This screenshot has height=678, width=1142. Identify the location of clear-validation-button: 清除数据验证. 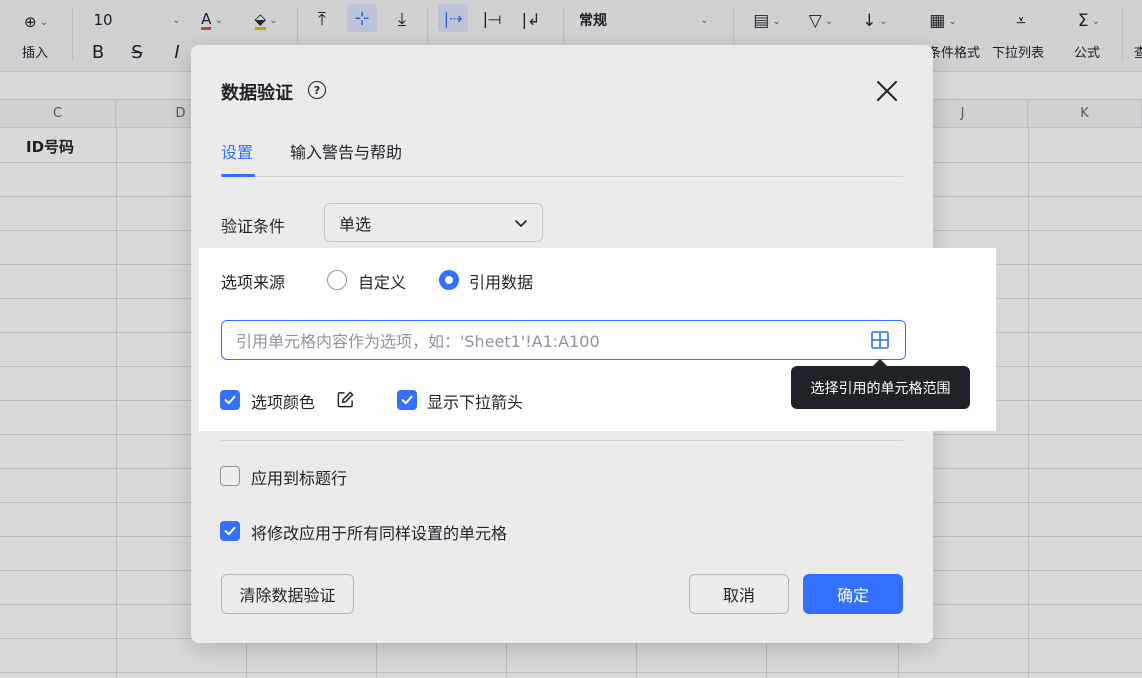
(287, 594).